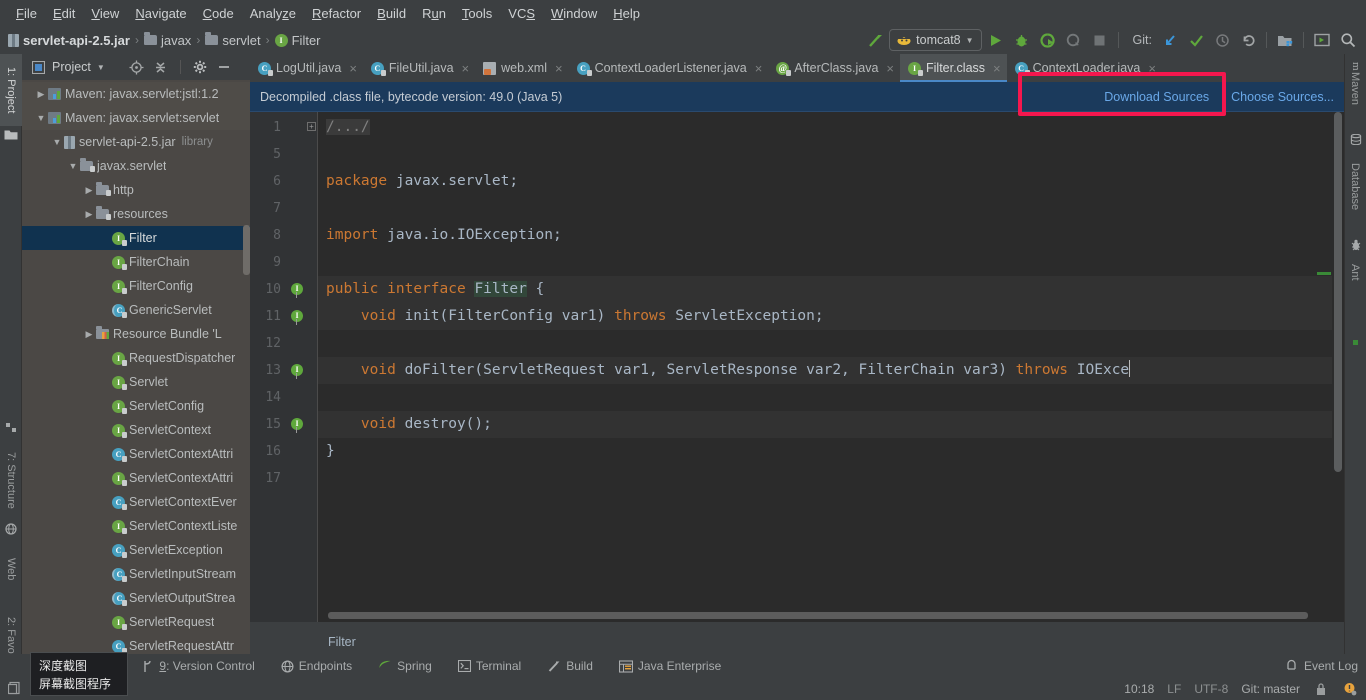  What do you see at coordinates (136, 622) in the screenshot?
I see `tree-node-servletrequest: I ServletRequest` at bounding box center [136, 622].